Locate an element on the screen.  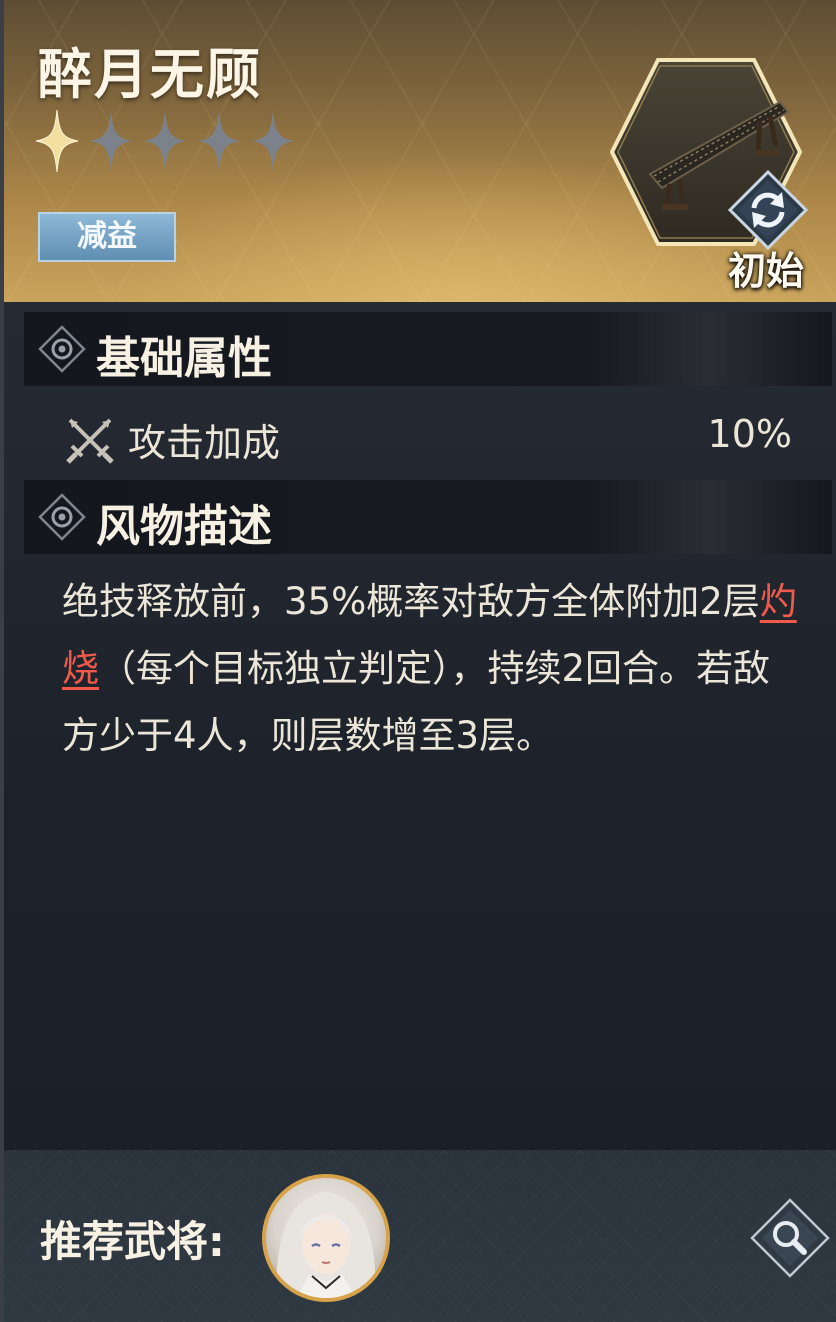
recommend-footer: 推荐武将: is located at coordinates (420, 1236).